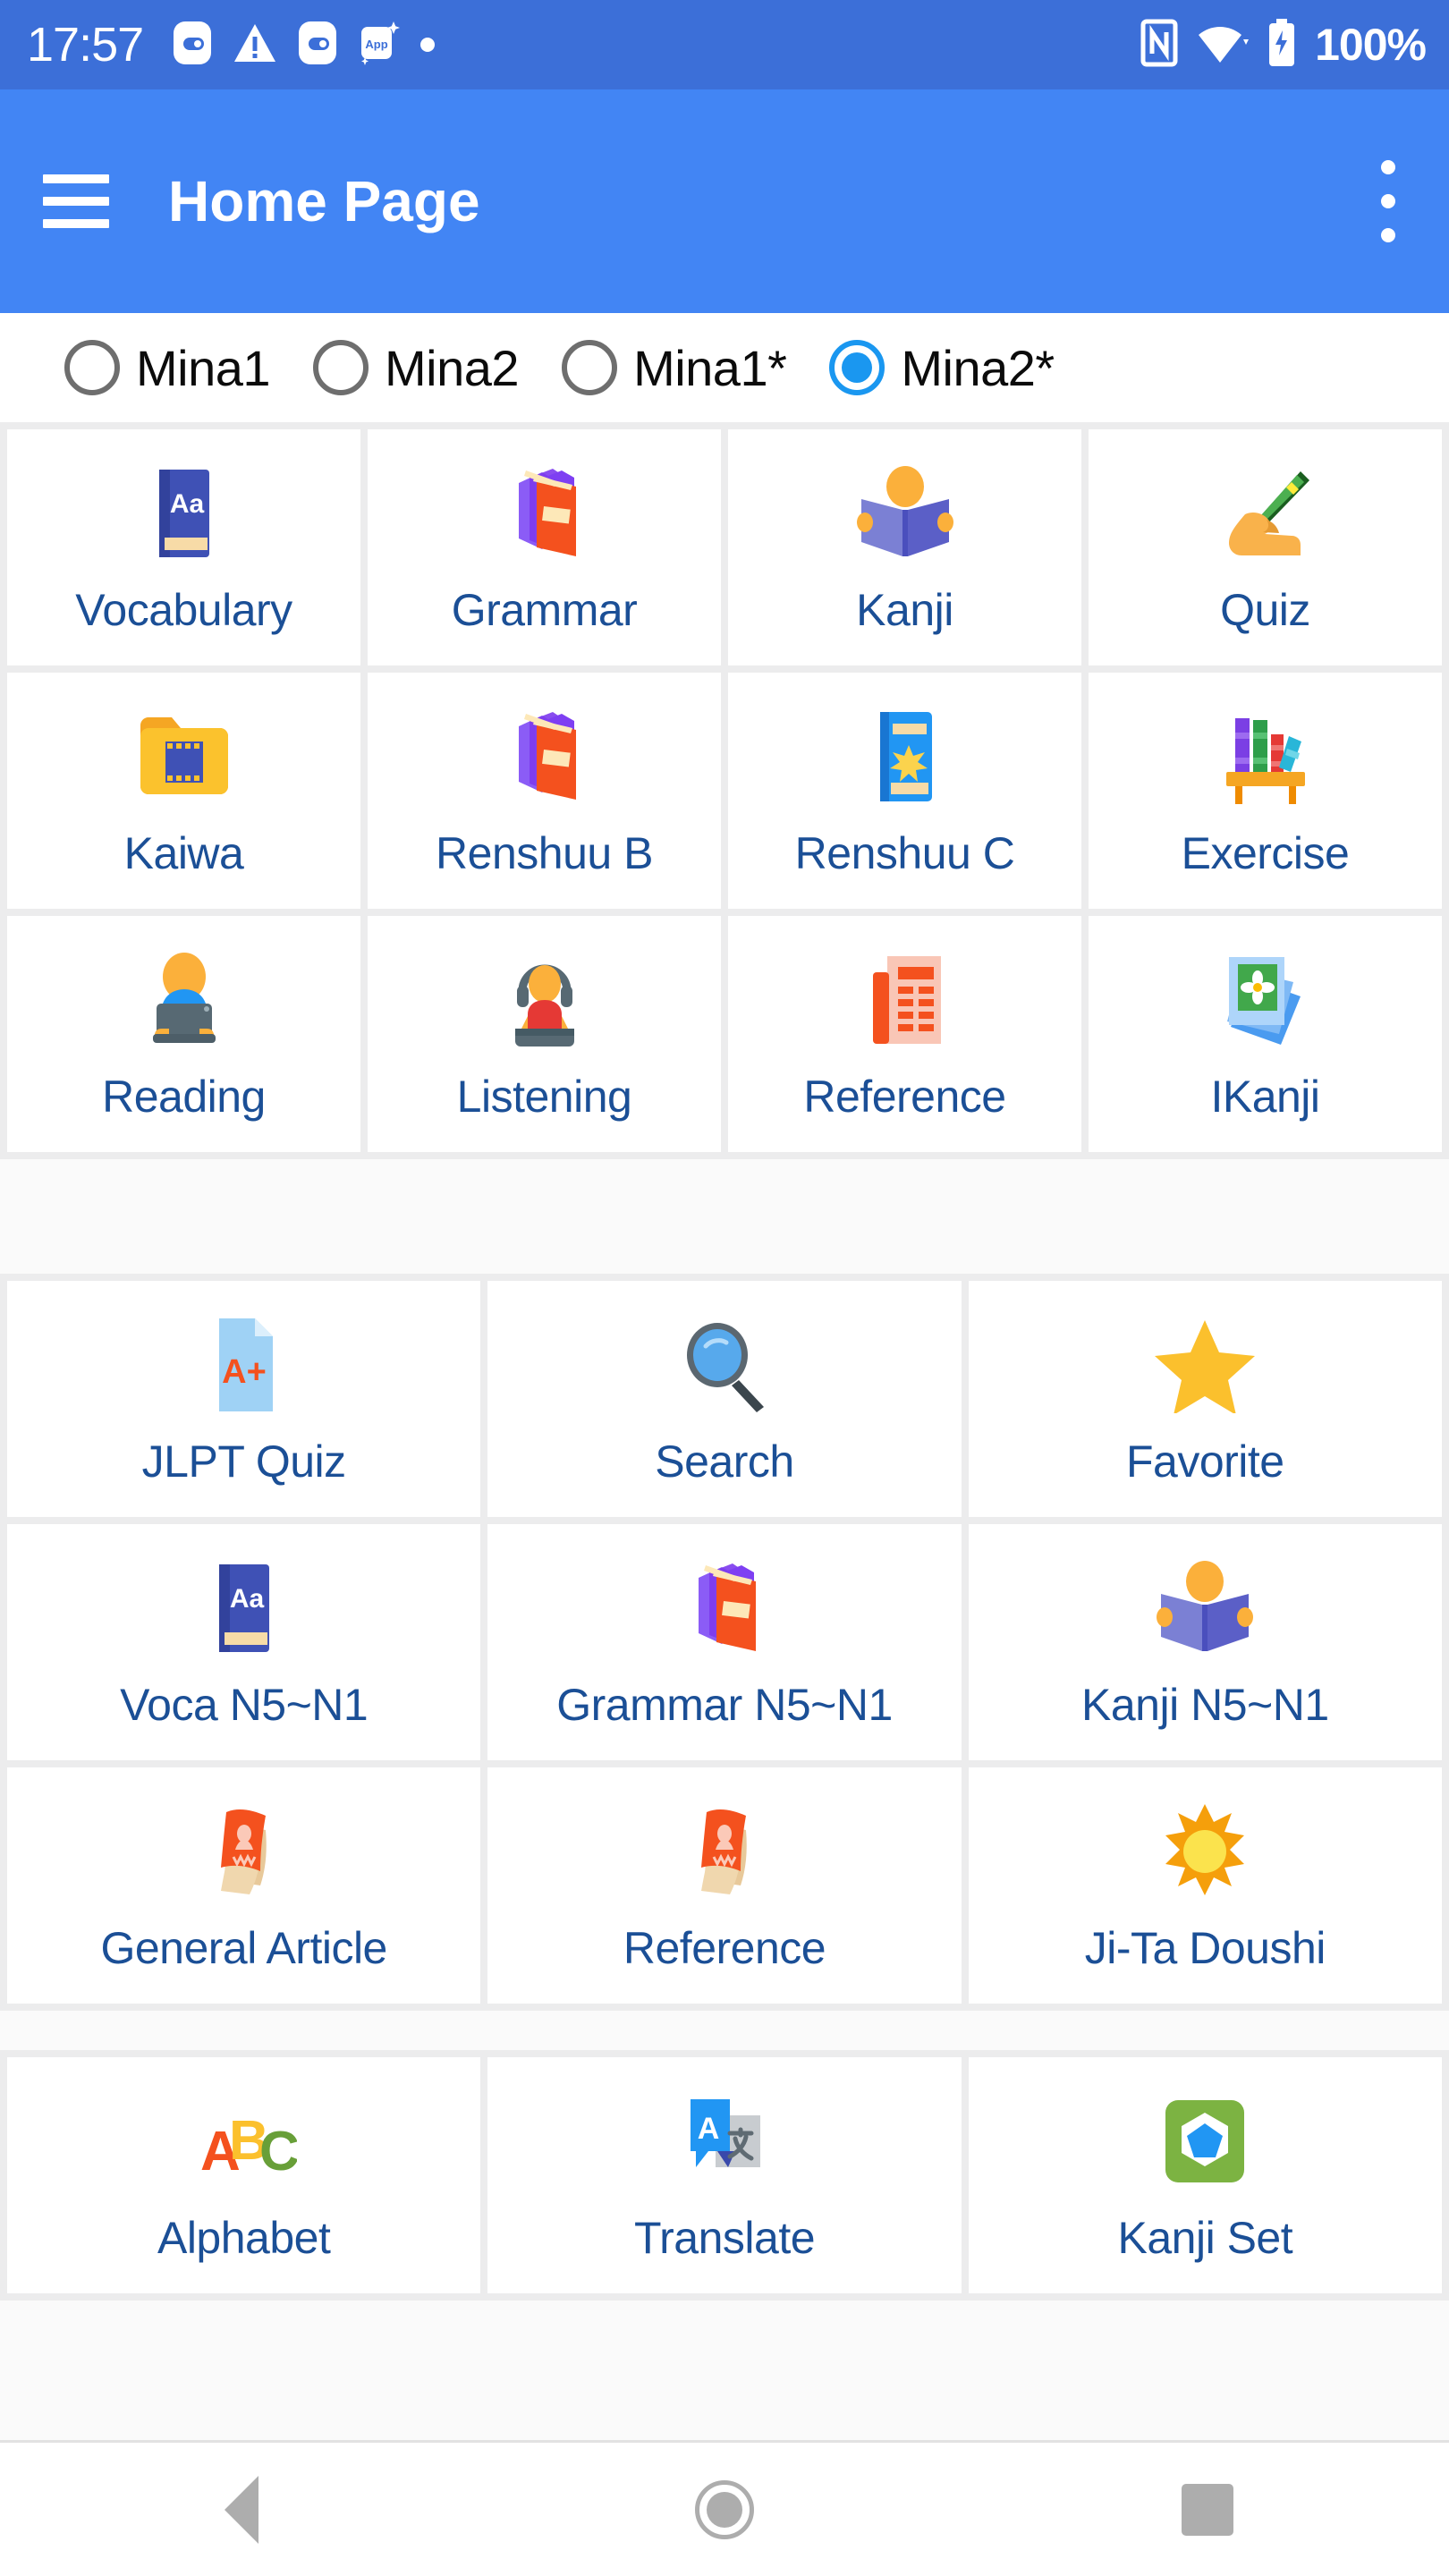 The height and width of the screenshot is (2576, 1449). Describe the element at coordinates (724, 201) in the screenshot. I see `app-bar: Home Page` at that location.